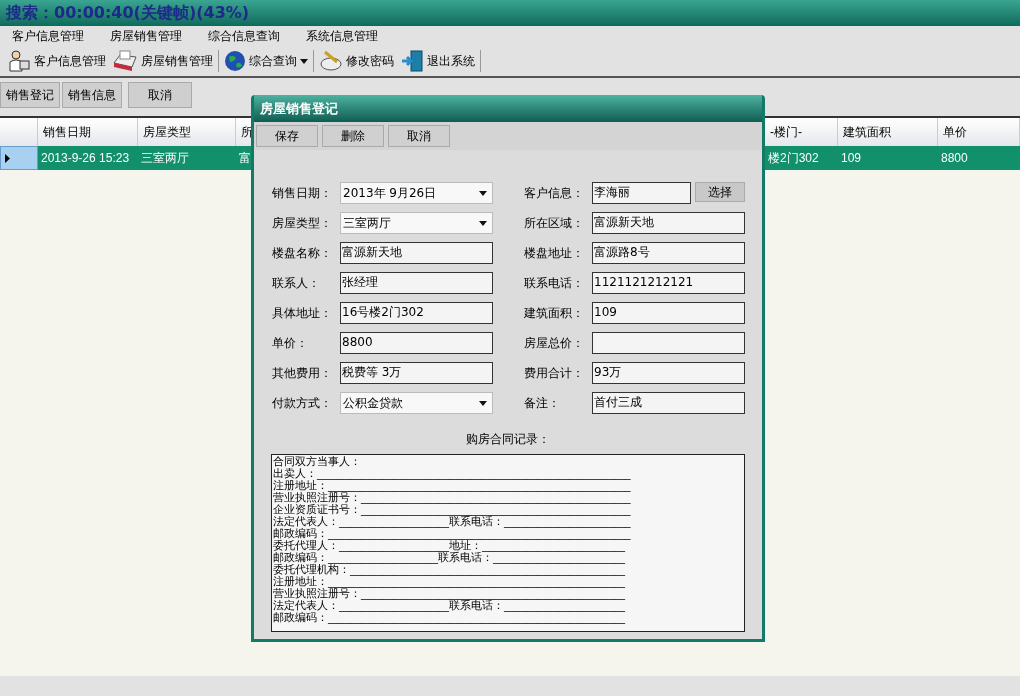 This screenshot has width=1020, height=696. I want to click on dropdown-field: 三室两厅, so click(416, 223).